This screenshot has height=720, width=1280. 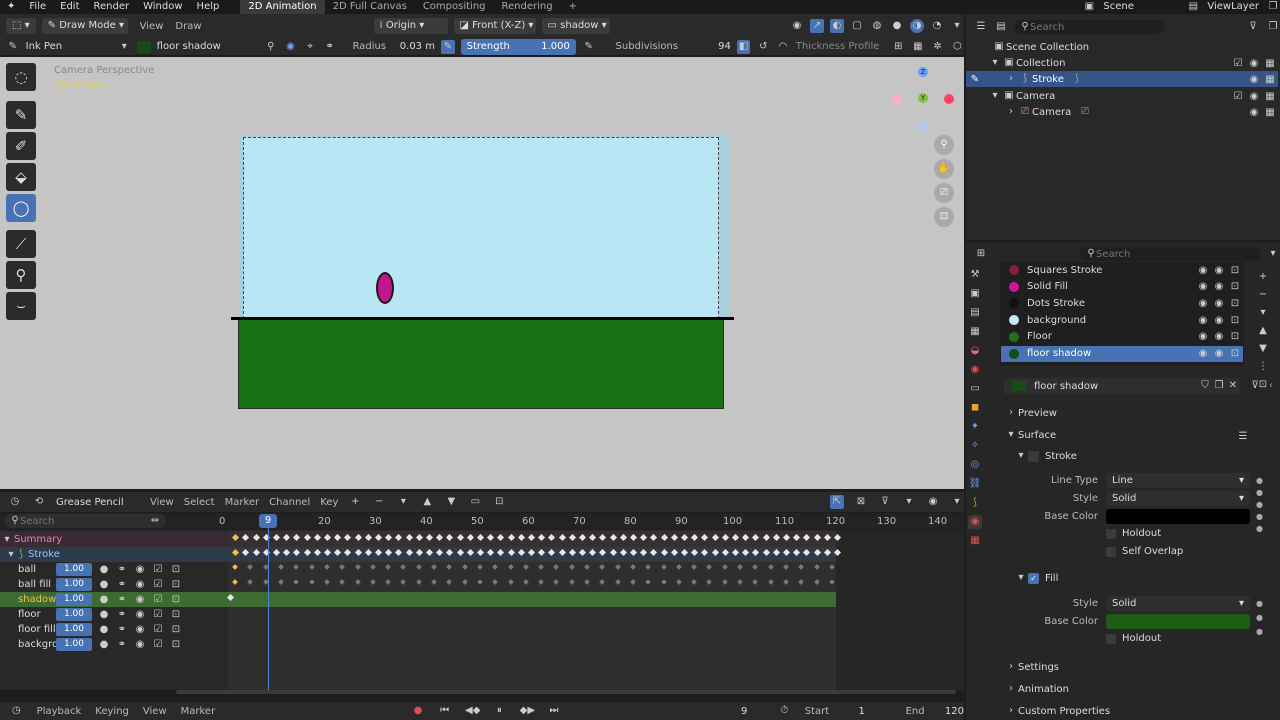 What do you see at coordinates (472, 711) in the screenshot?
I see `jump-keyframe-back-icon: ◀◆` at bounding box center [472, 711].